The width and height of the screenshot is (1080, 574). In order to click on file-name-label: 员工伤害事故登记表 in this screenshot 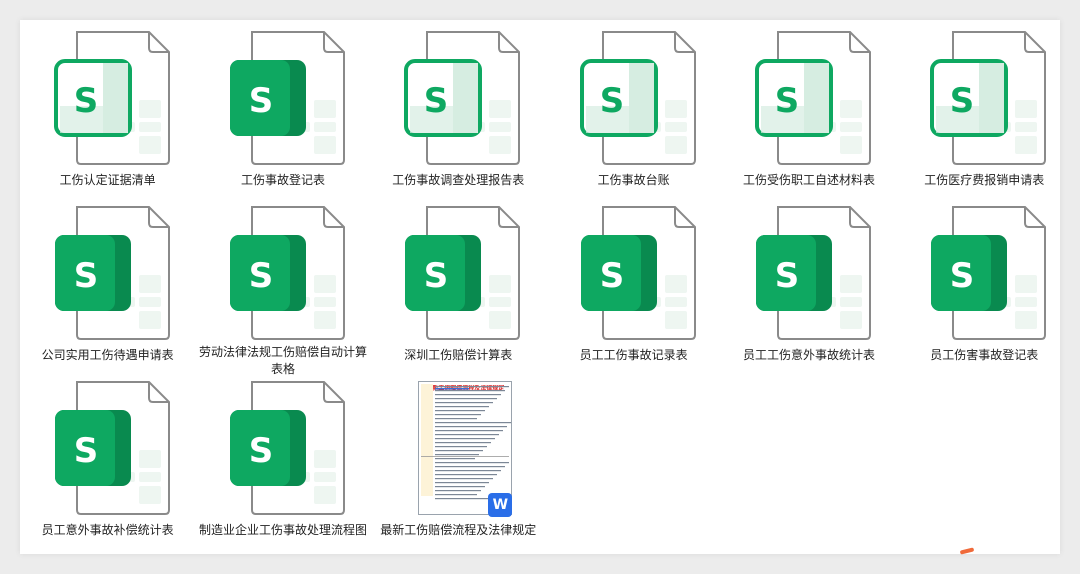, I will do `click(984, 355)`.